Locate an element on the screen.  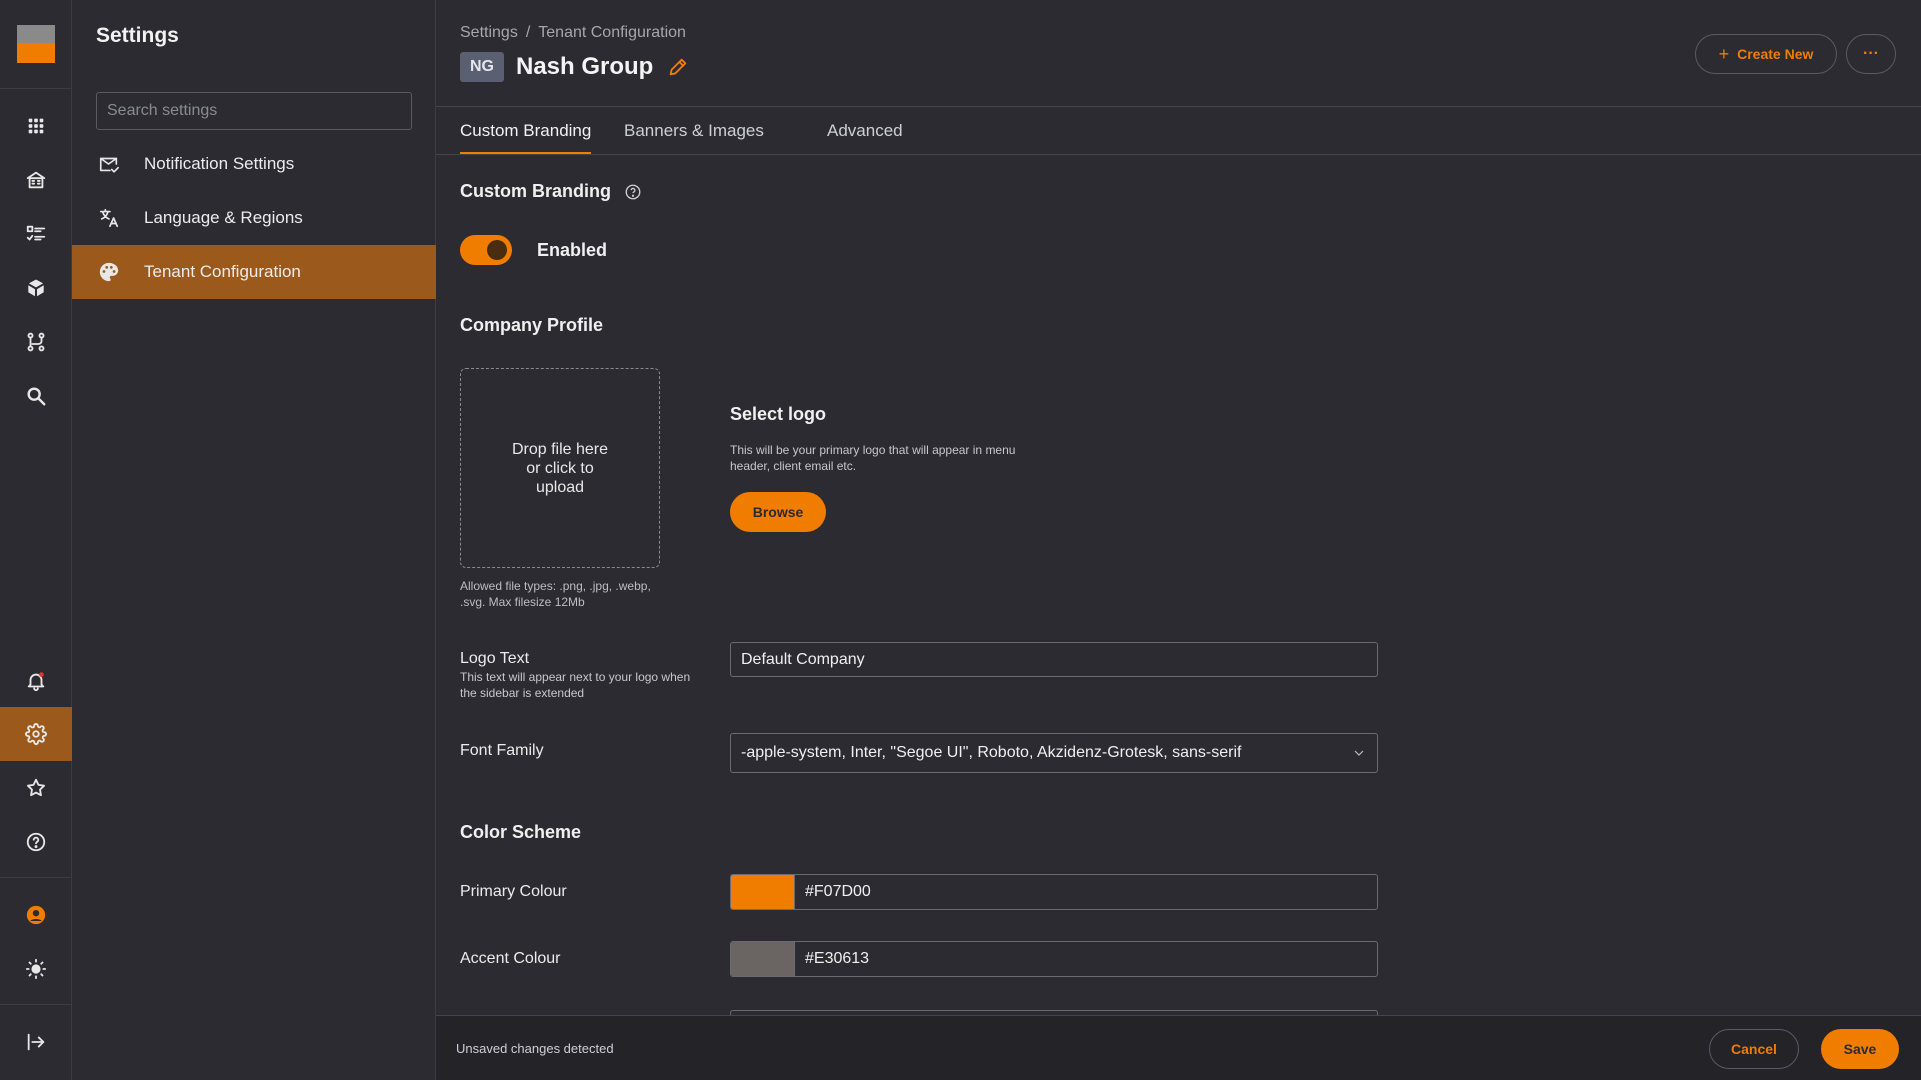
accent-colour-field is located at coordinates (1054, 959).